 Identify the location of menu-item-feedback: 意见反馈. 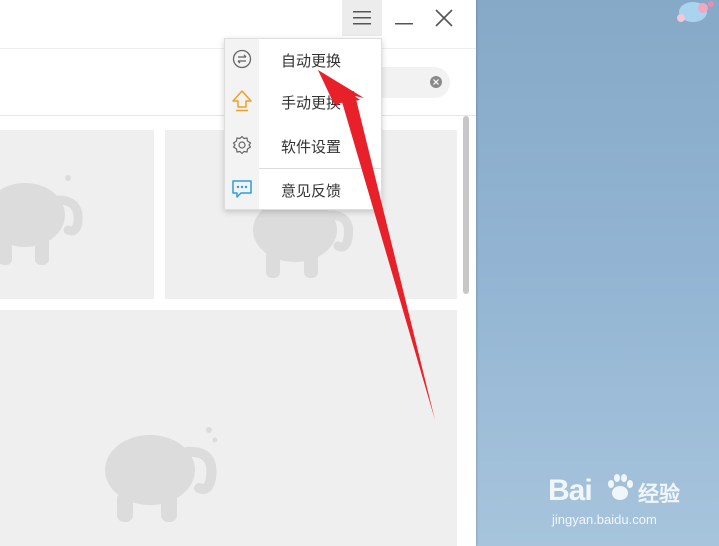
(303, 190).